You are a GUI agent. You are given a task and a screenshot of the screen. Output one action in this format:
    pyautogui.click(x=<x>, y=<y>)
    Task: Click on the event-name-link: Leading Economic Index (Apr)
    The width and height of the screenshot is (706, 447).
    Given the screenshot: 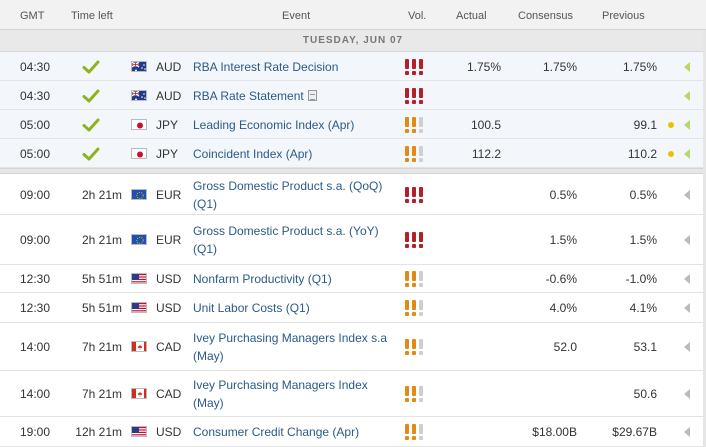 What is the action you would take?
    pyautogui.click(x=290, y=125)
    